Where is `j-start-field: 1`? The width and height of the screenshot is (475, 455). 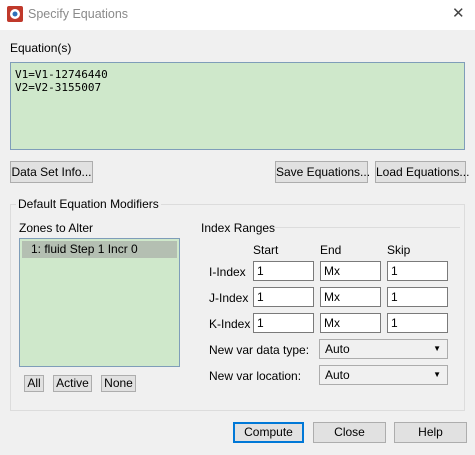
j-start-field: 1 is located at coordinates (283, 297).